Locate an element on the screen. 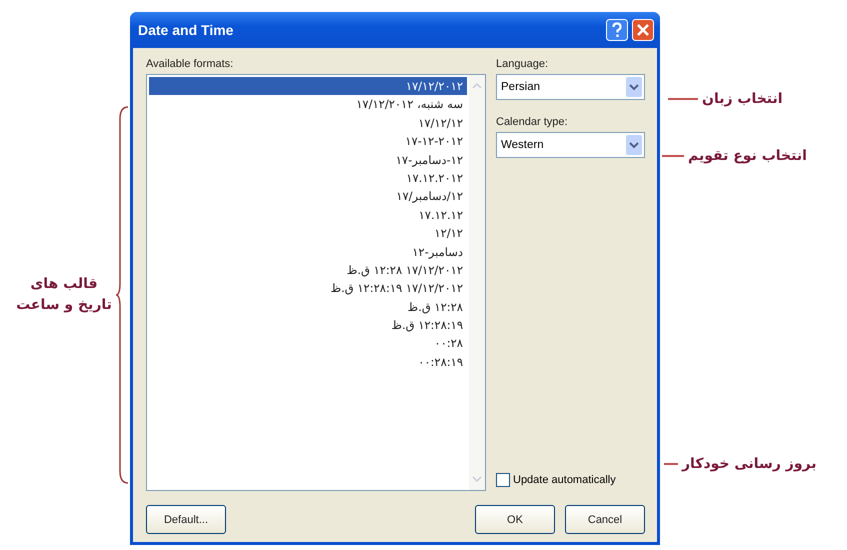 This screenshot has height=550, width=847. format-item: ۱۷/۱۲/۲۰۱۲ ۱۲:۲۸:۱۹ ق.ظ is located at coordinates (308, 288).